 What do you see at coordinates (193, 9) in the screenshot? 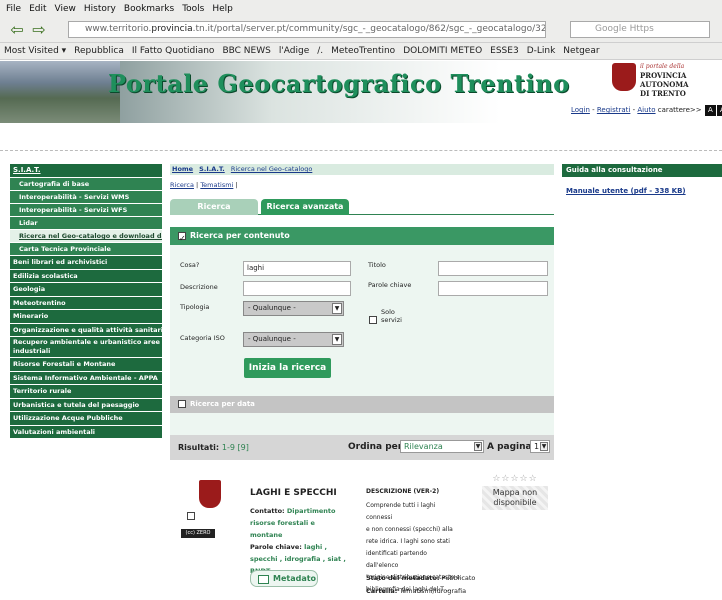
I see `menu-tools: Tools` at bounding box center [193, 9].